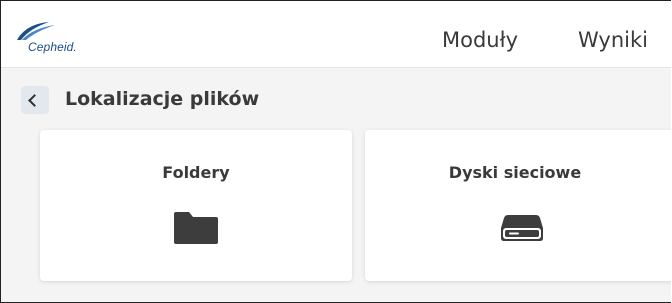 The image size is (672, 303). Describe the element at coordinates (613, 40) in the screenshot. I see `nav-item-results: Wyniki` at that location.